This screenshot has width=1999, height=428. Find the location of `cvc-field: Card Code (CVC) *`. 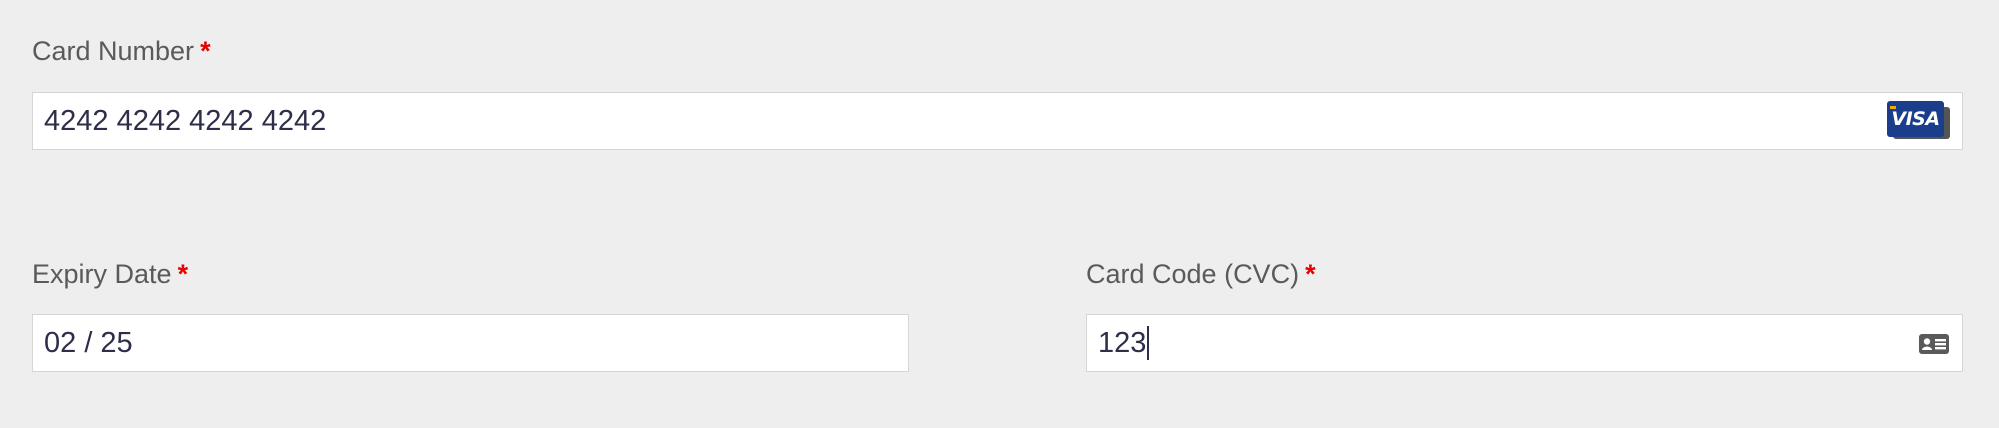

cvc-field: Card Code (CVC) * is located at coordinates (1201, 274).